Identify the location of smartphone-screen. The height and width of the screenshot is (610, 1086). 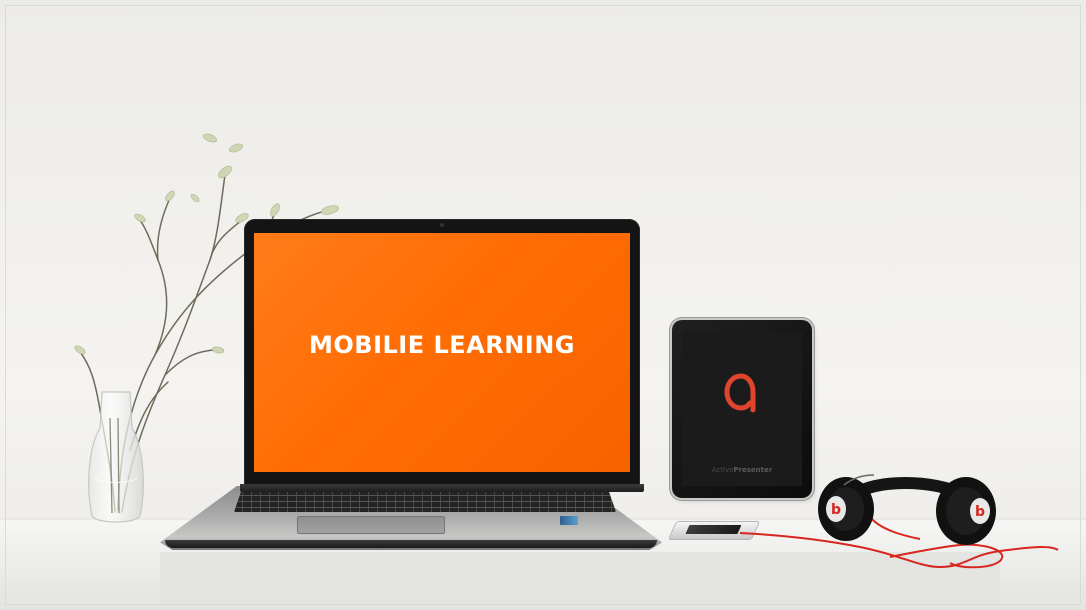
(713, 529).